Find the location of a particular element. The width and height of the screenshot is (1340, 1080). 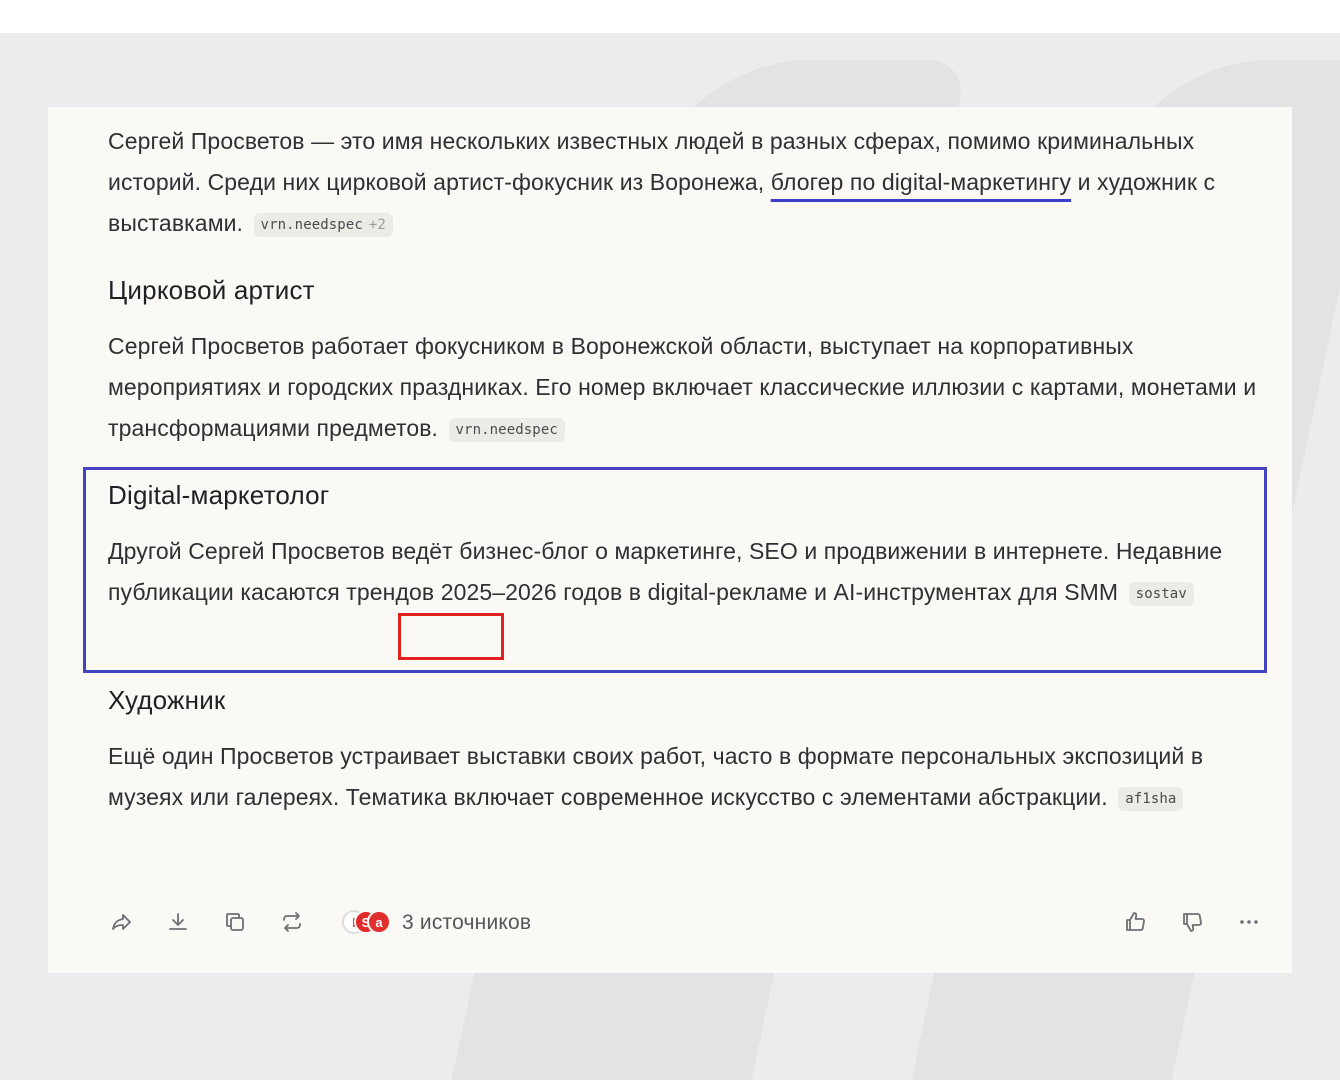

answer-toolbar: I S a 3 источников is located at coordinates (686, 923).